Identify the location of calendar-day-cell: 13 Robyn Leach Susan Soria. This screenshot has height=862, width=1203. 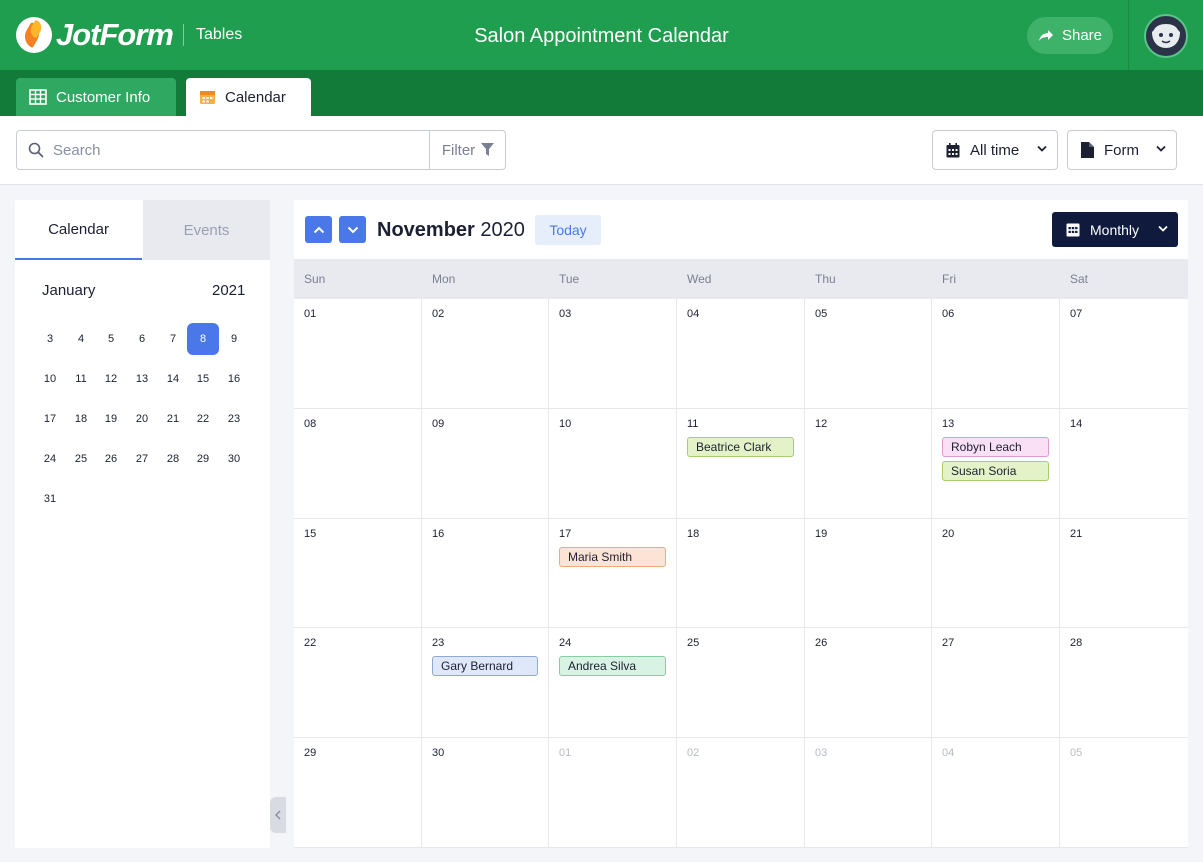
(996, 464).